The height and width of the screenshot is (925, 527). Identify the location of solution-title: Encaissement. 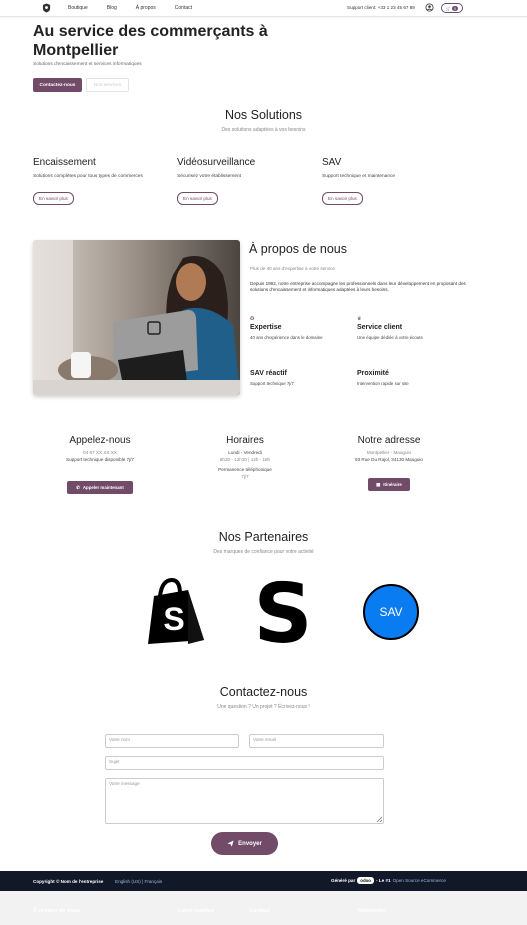
(64, 162).